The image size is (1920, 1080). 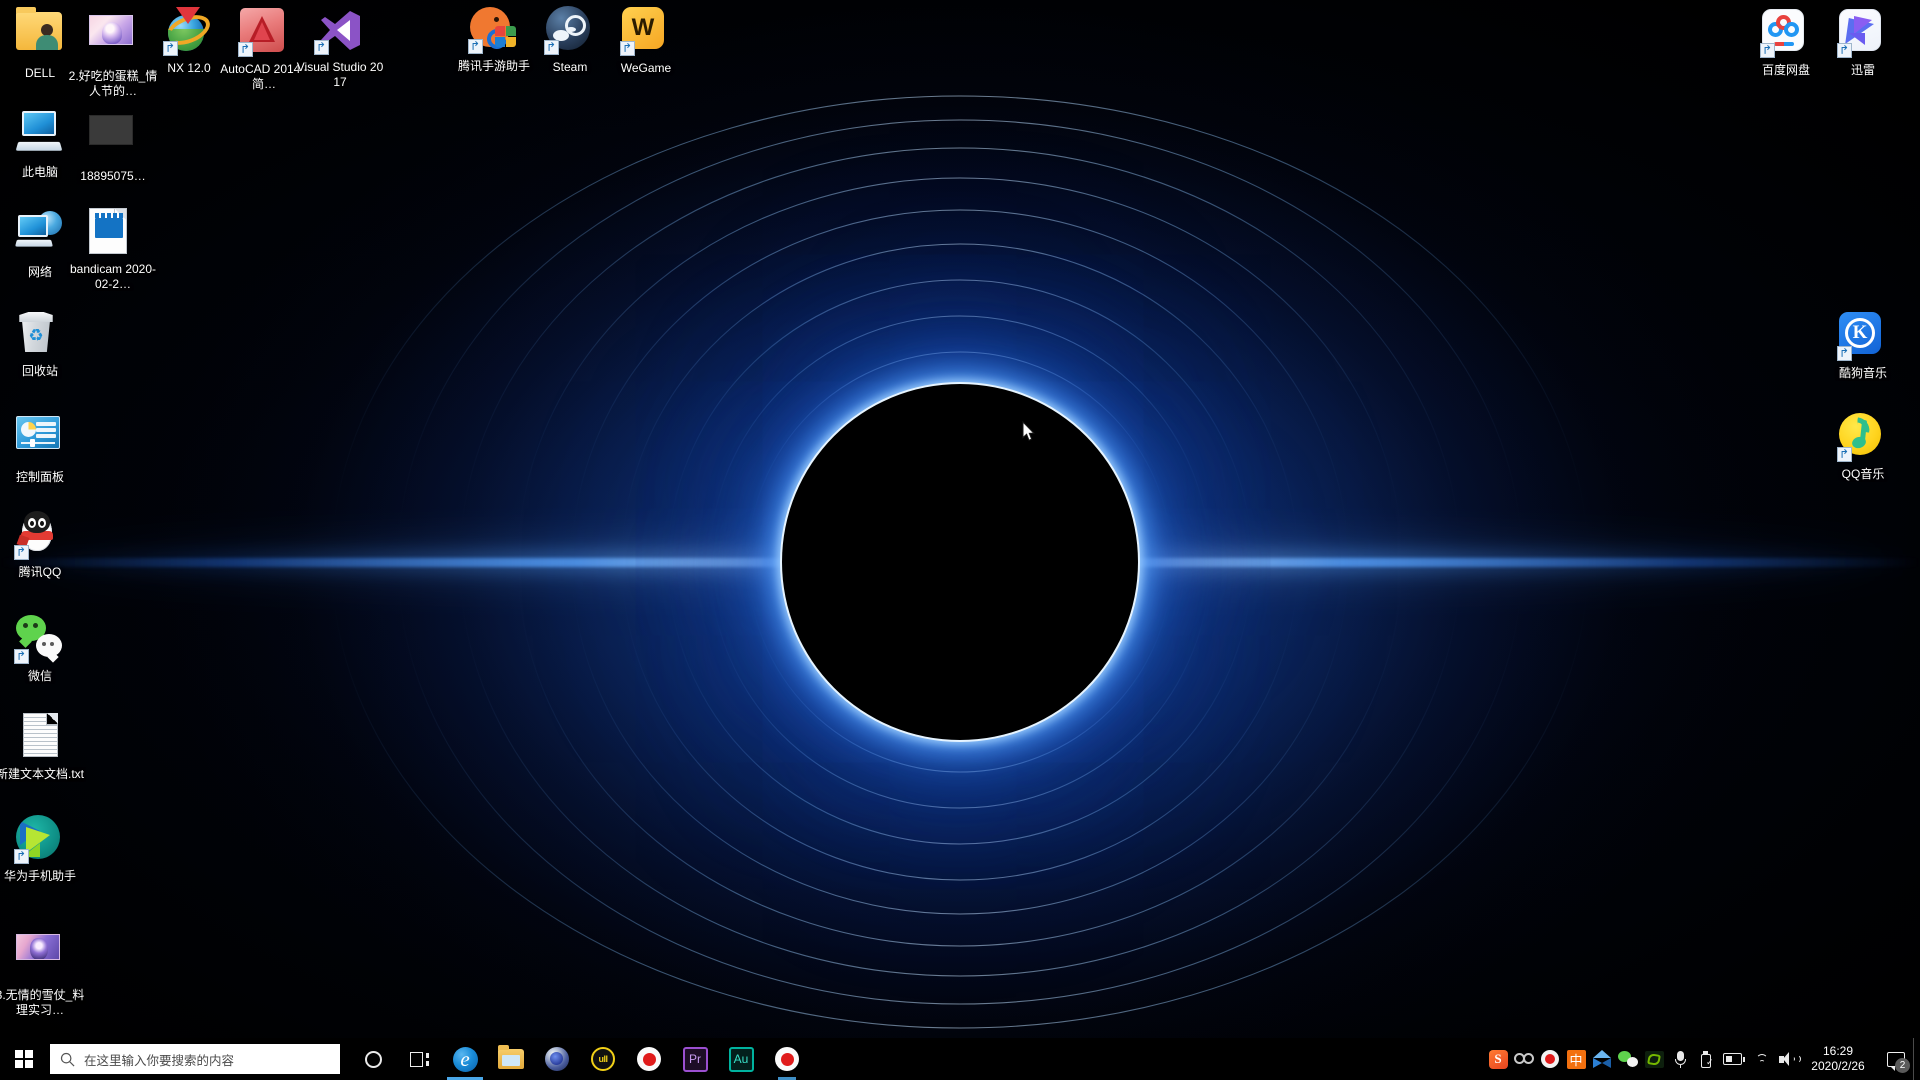 I want to click on taskbar-cortana-button, so click(x=373, y=1059).